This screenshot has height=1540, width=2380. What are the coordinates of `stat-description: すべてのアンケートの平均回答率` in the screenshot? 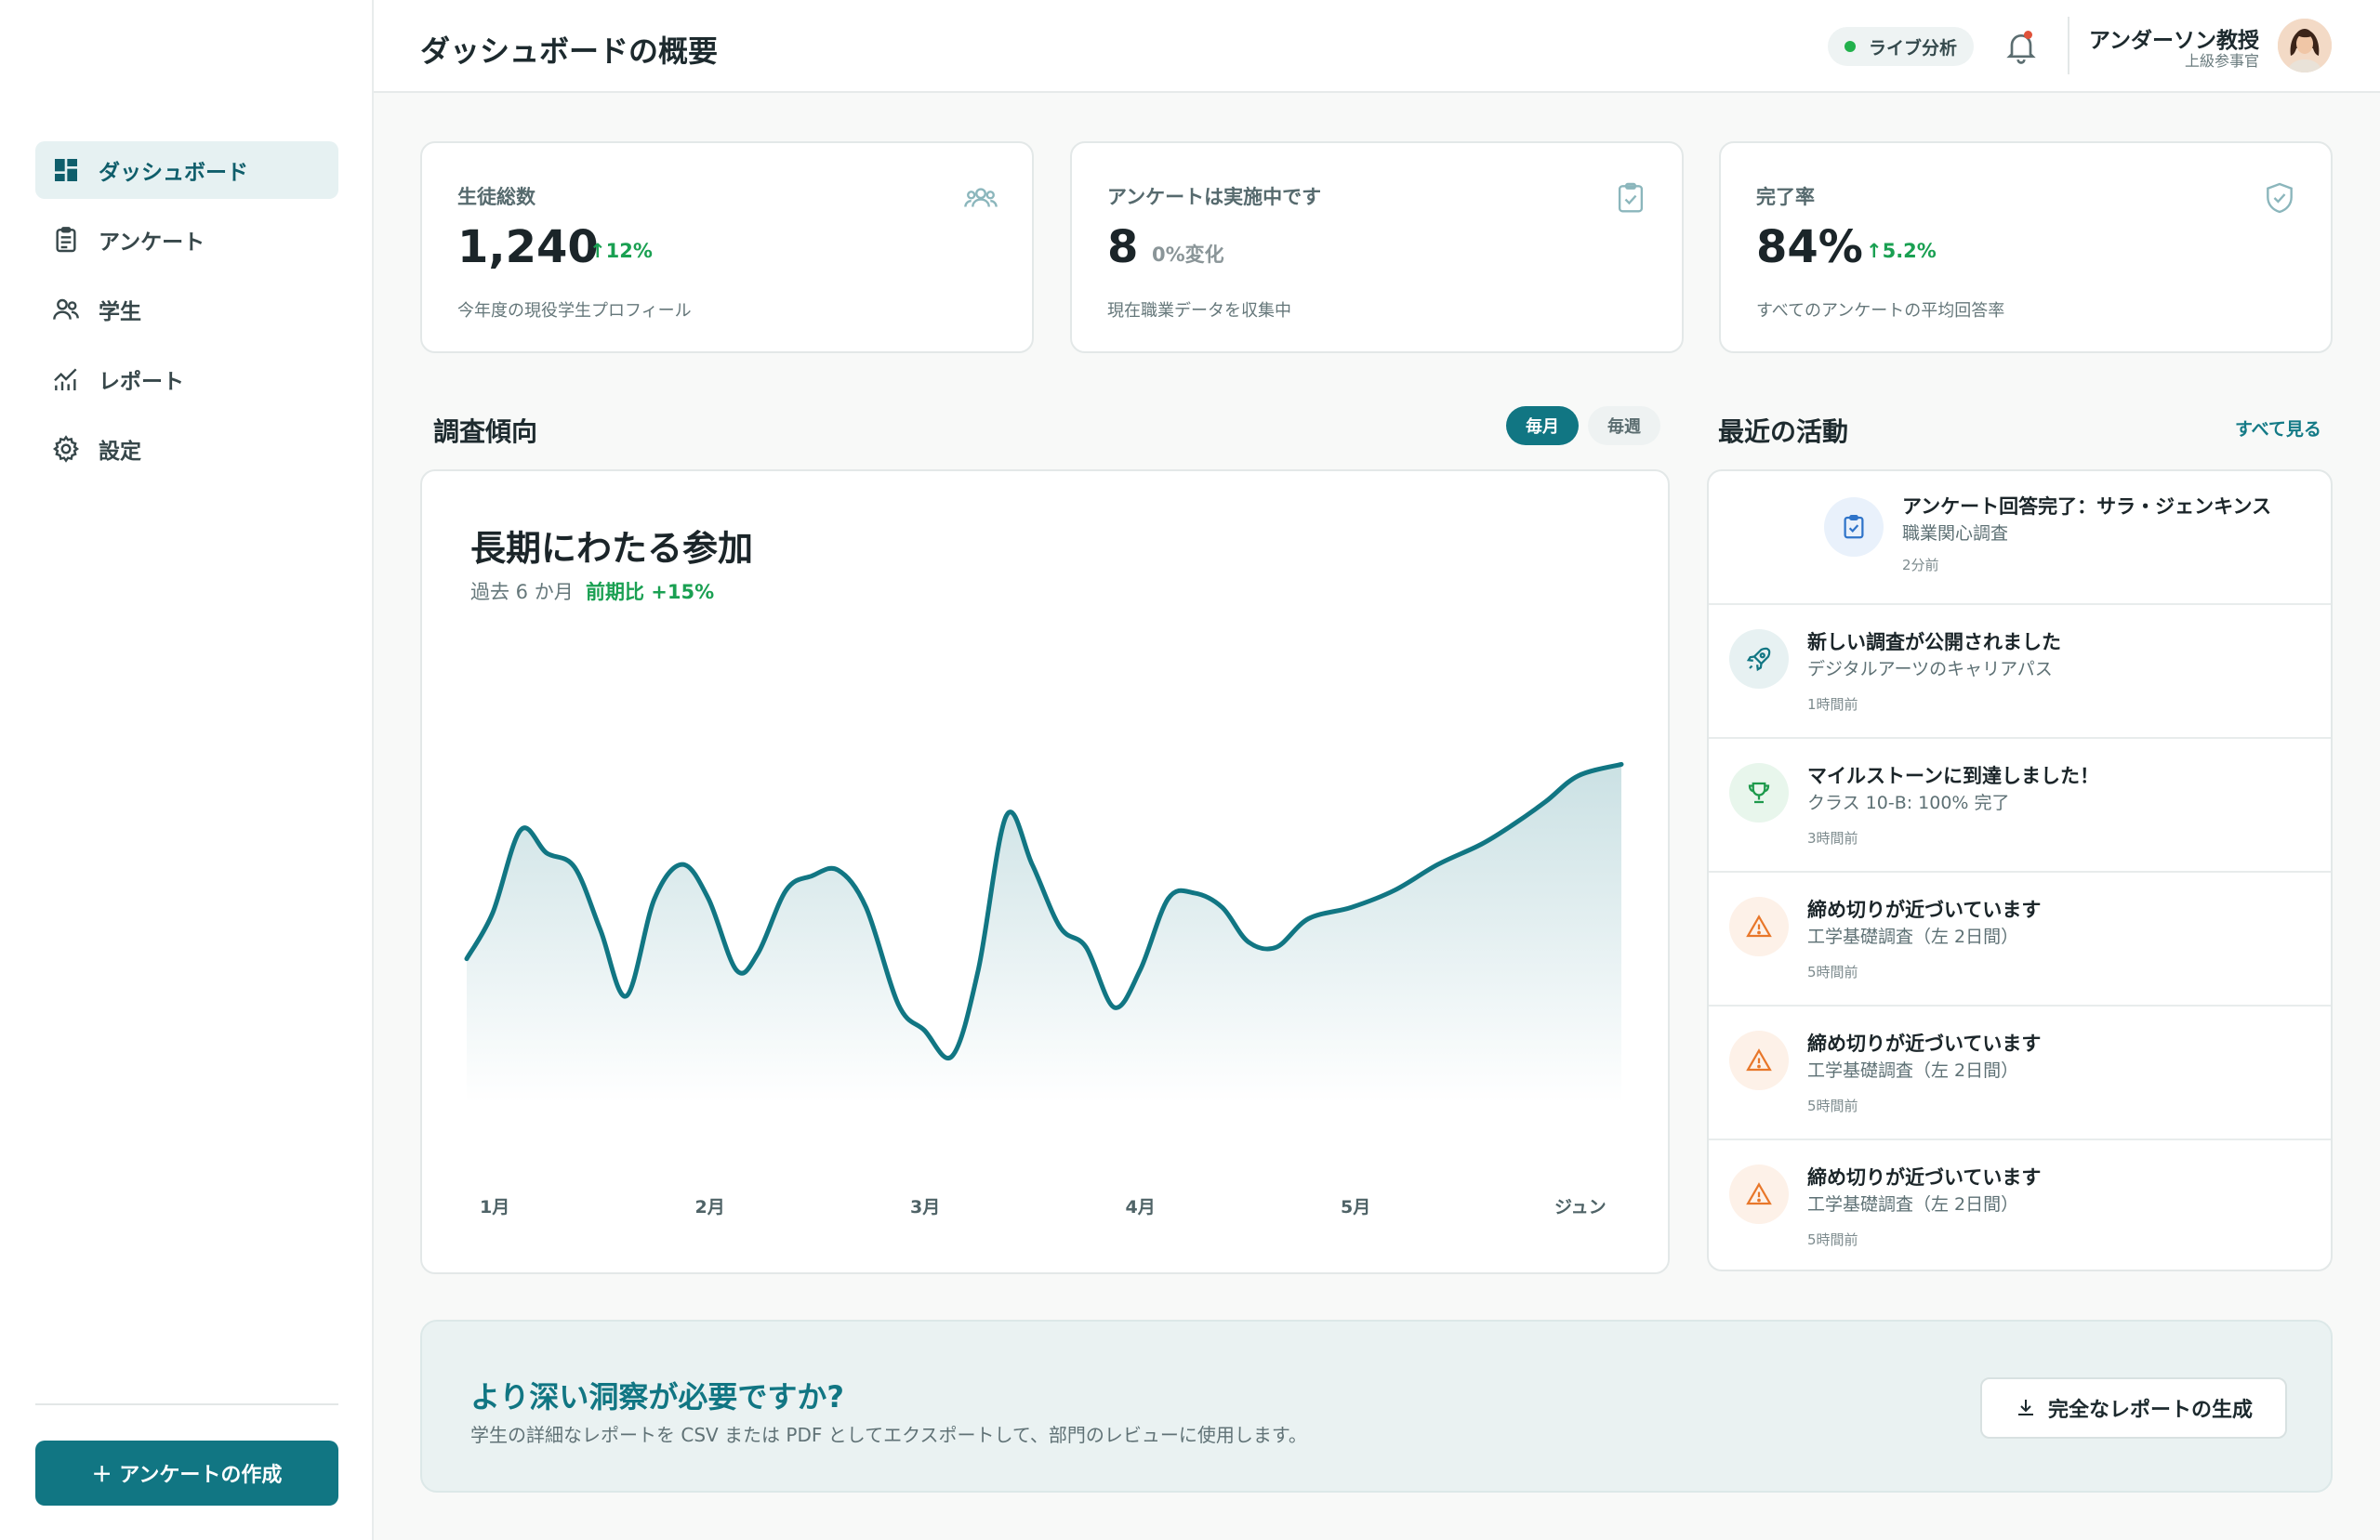 It's located at (1880, 311).